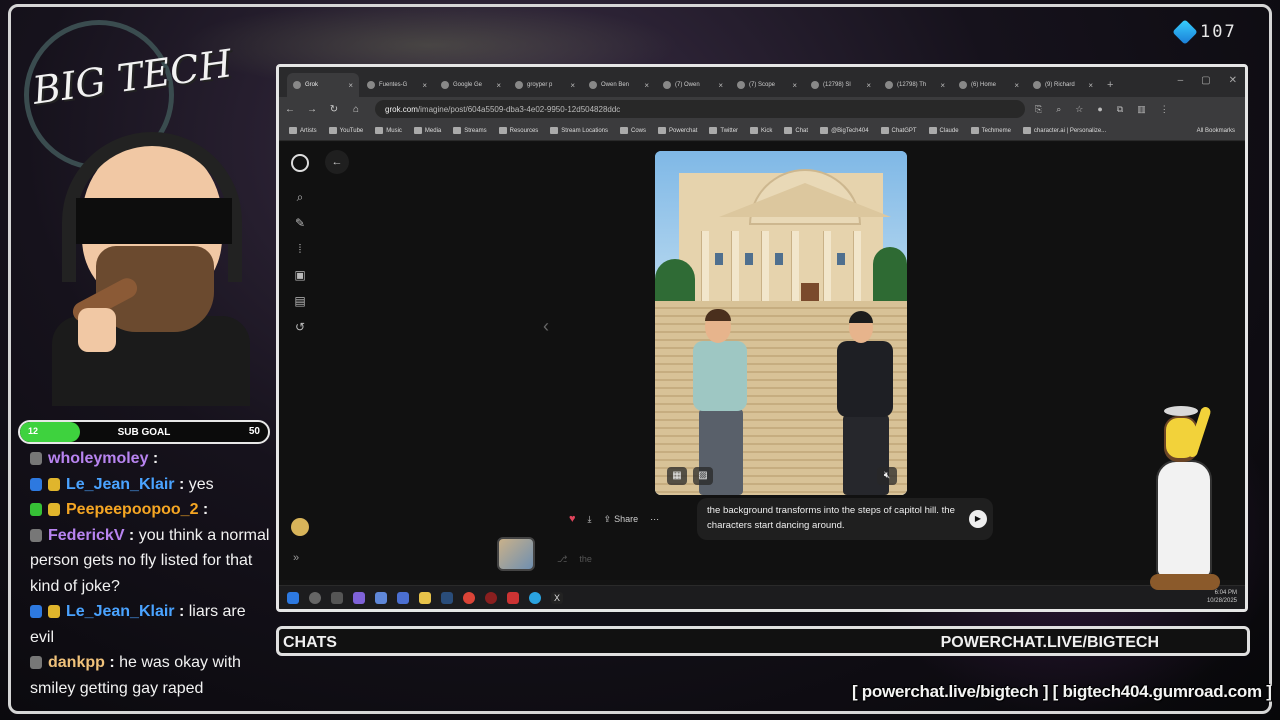 Image resolution: width=1280 pixels, height=720 pixels. Describe the element at coordinates (300, 197) in the screenshot. I see `search-icon: ⌕` at that location.